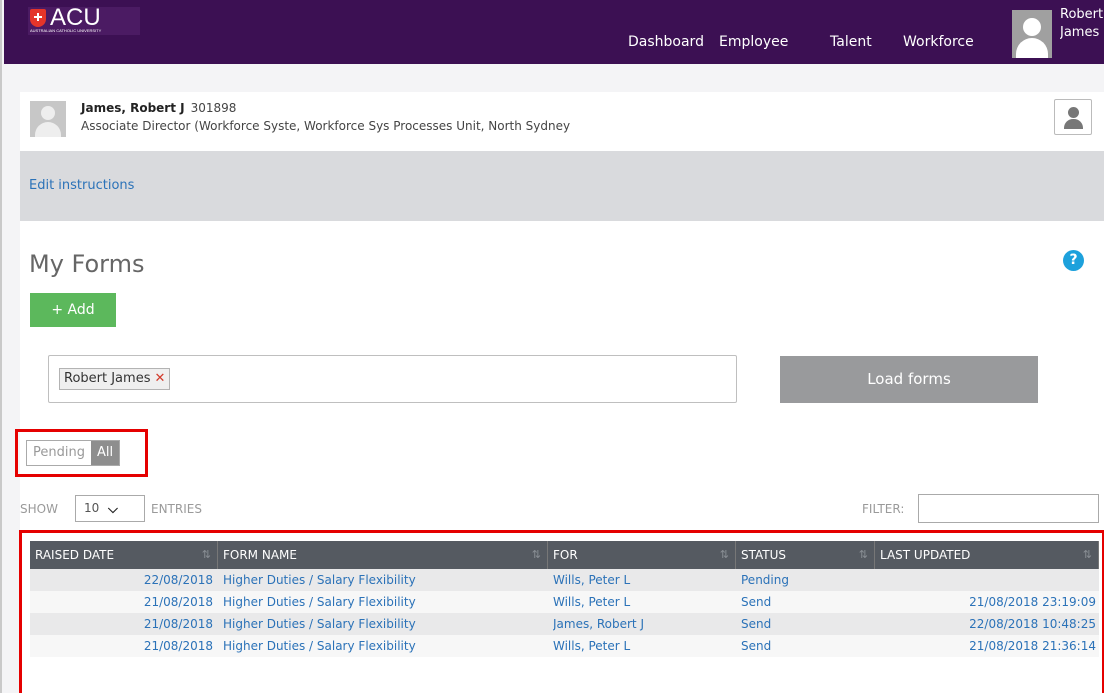  What do you see at coordinates (1073, 260) in the screenshot?
I see `question-circle-icon: ?` at bounding box center [1073, 260].